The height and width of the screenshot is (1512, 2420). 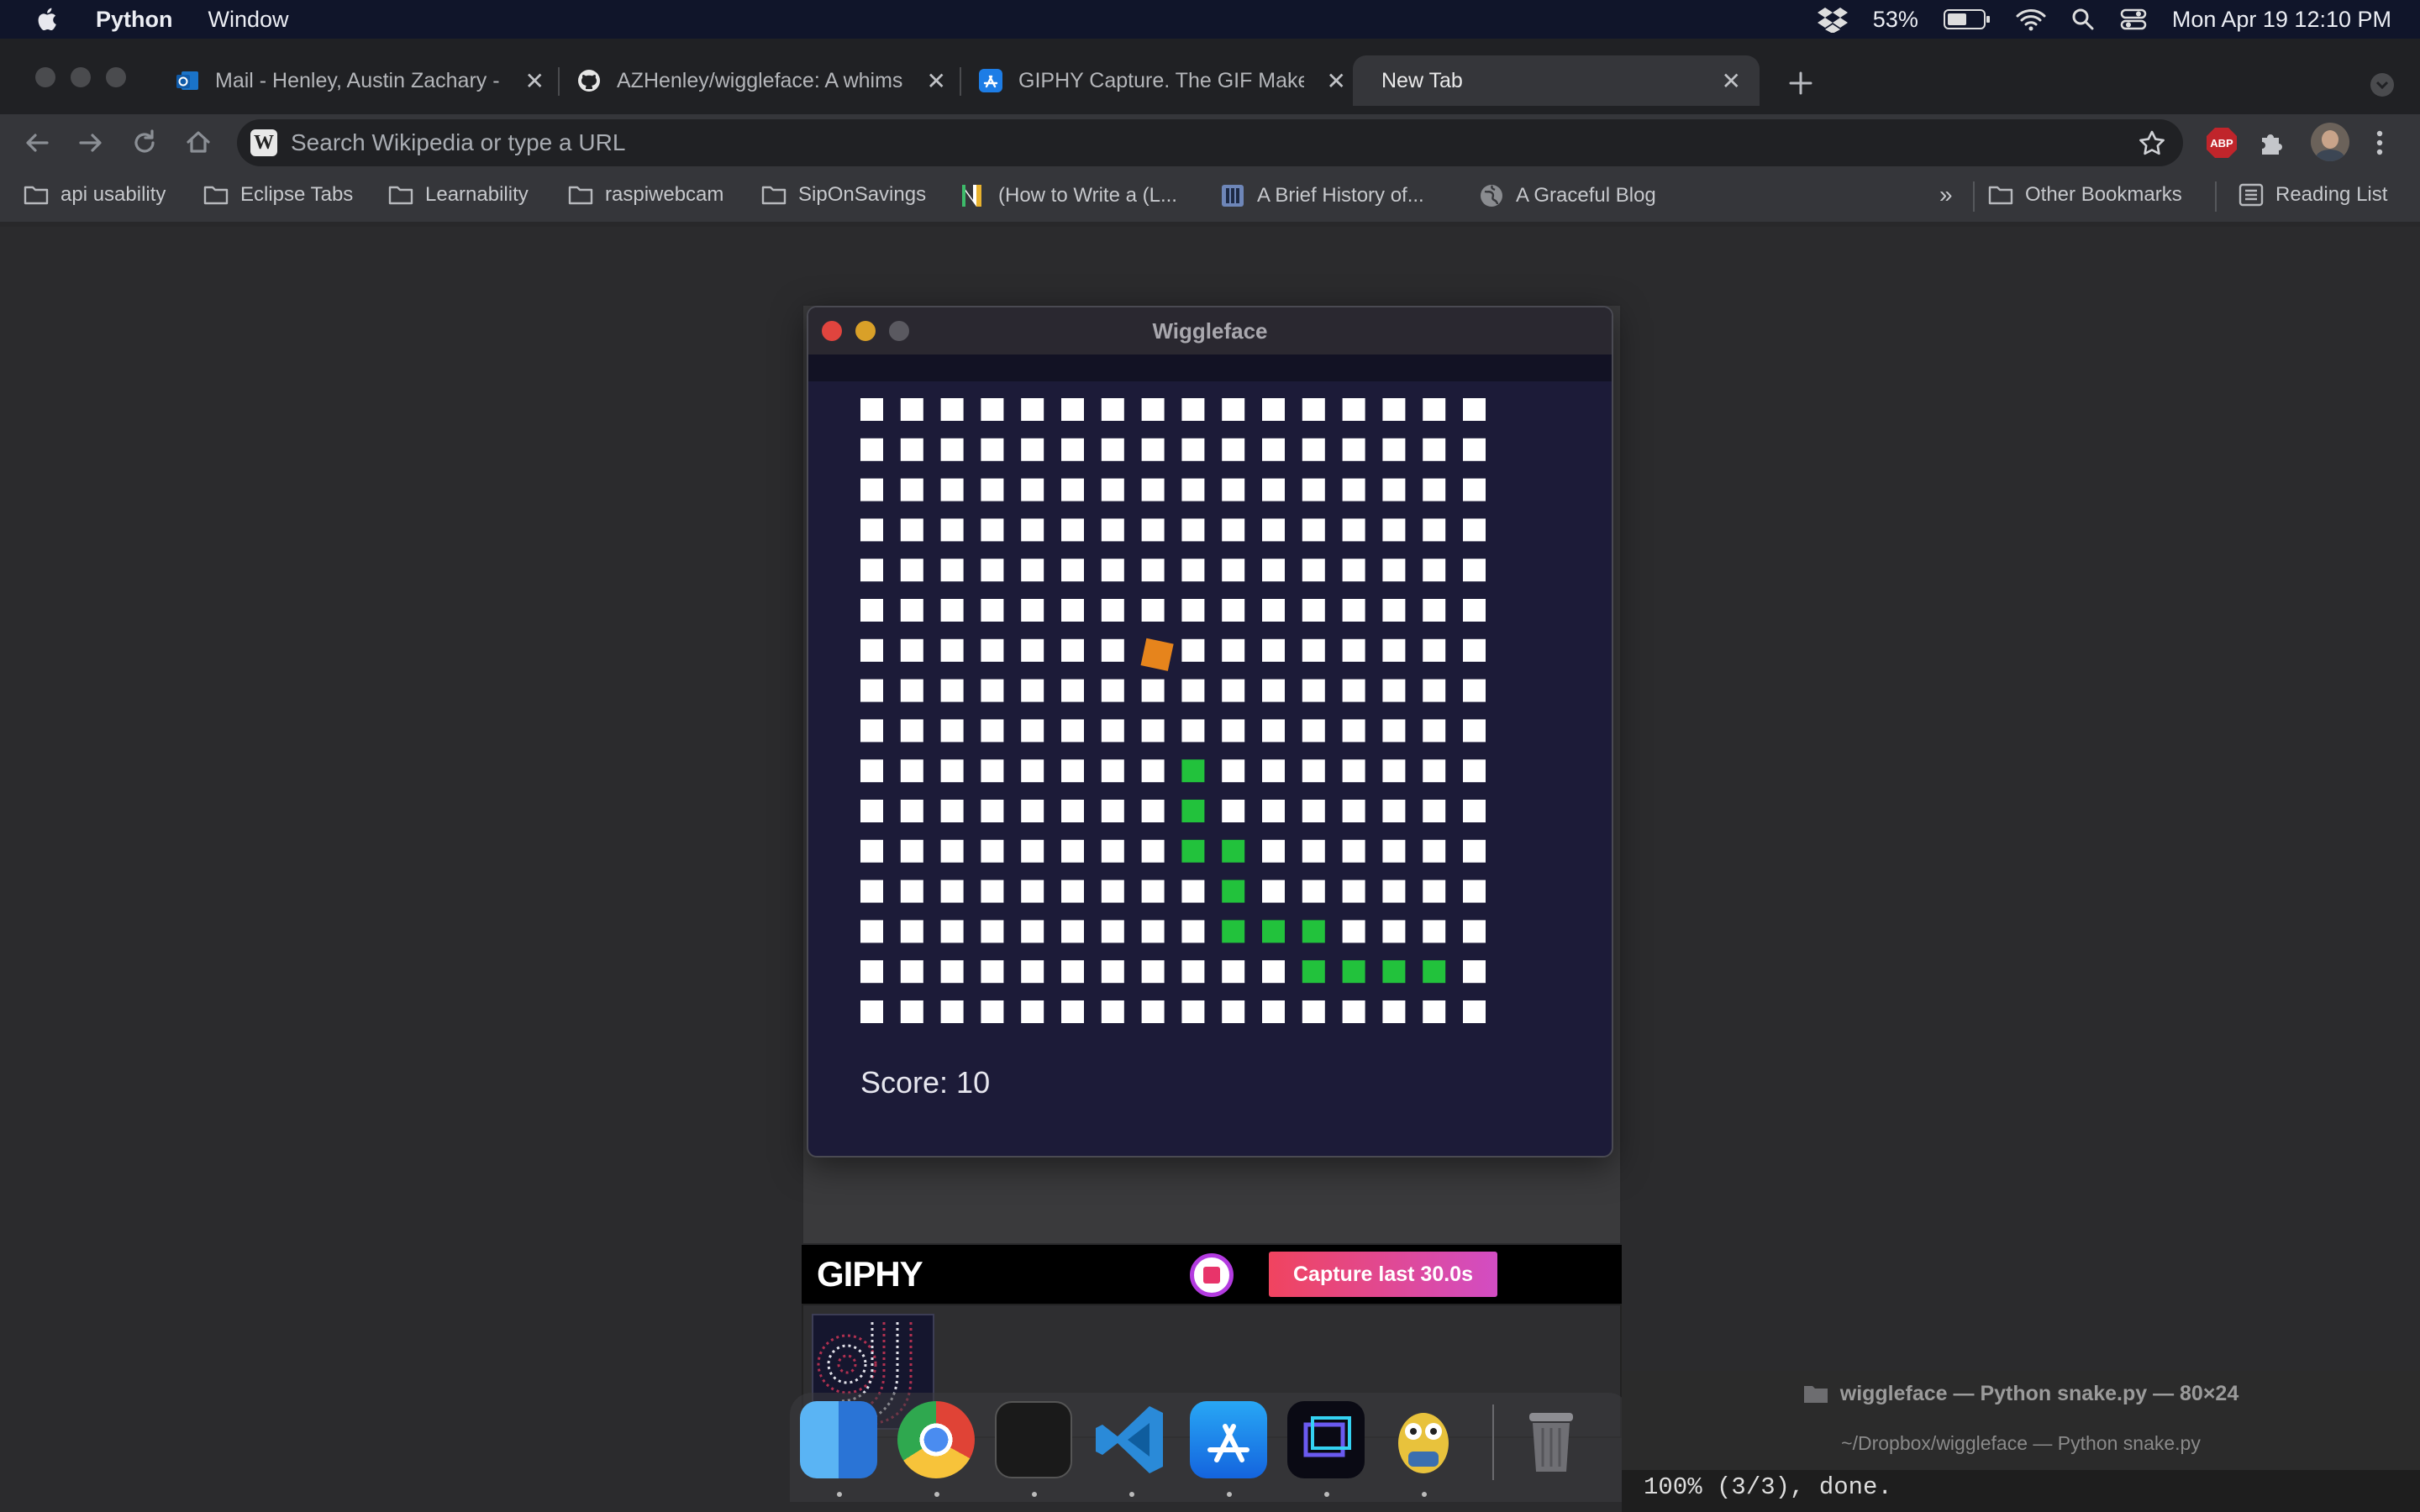 I want to click on menu-clock: Mon Apr 19 12:10 PM, so click(x=2281, y=20).